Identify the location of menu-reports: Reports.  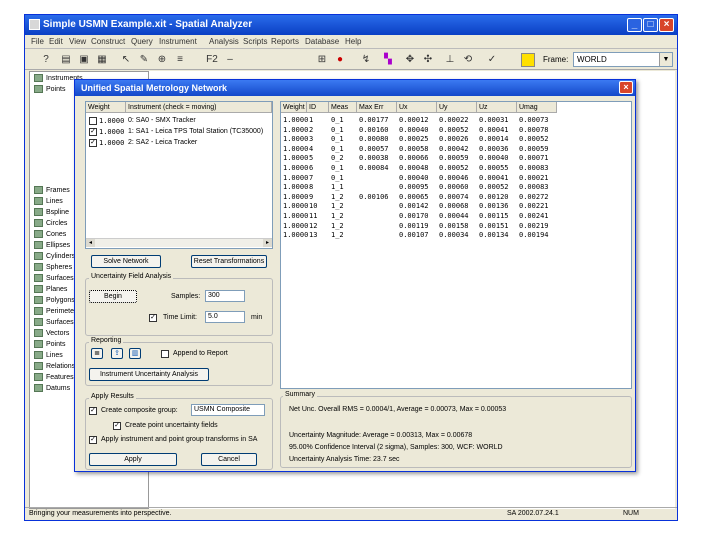
(285, 41).